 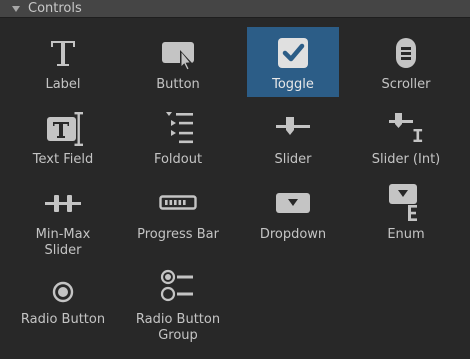 I want to click on control-scroller-text: Scroller, so click(x=406, y=84).